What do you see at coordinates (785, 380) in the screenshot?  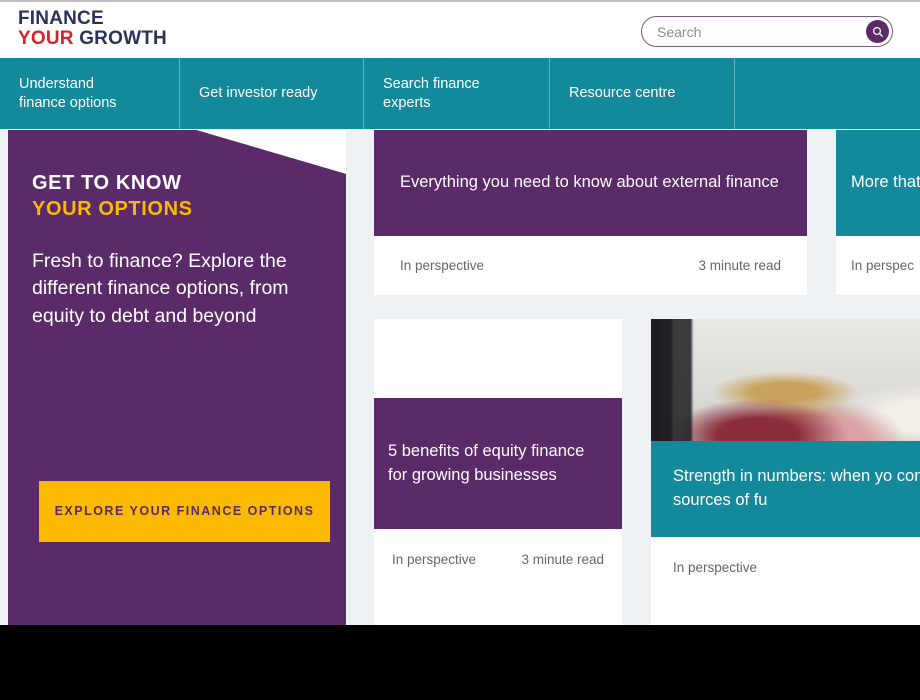 I see `office-team-meeting-photo` at bounding box center [785, 380].